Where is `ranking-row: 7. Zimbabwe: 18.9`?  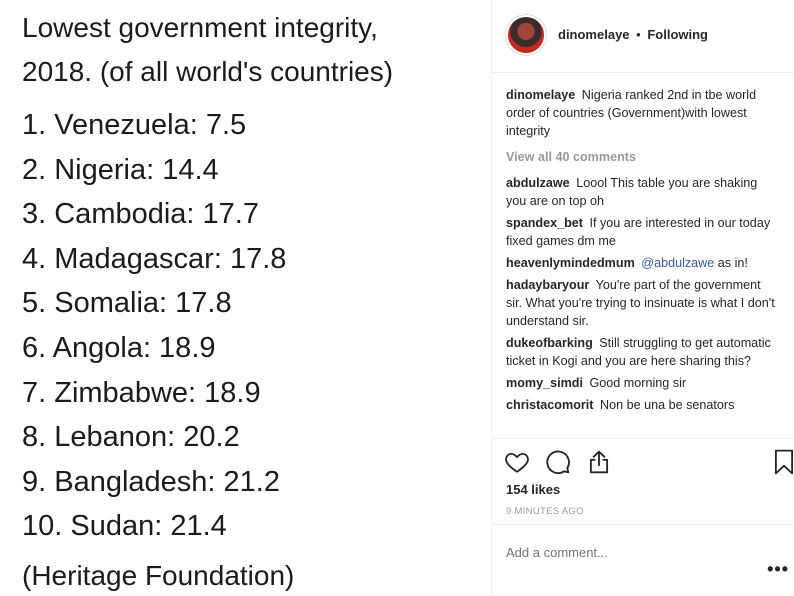
ranking-row: 7. Zimbabwe: 18.9 is located at coordinates (141, 392).